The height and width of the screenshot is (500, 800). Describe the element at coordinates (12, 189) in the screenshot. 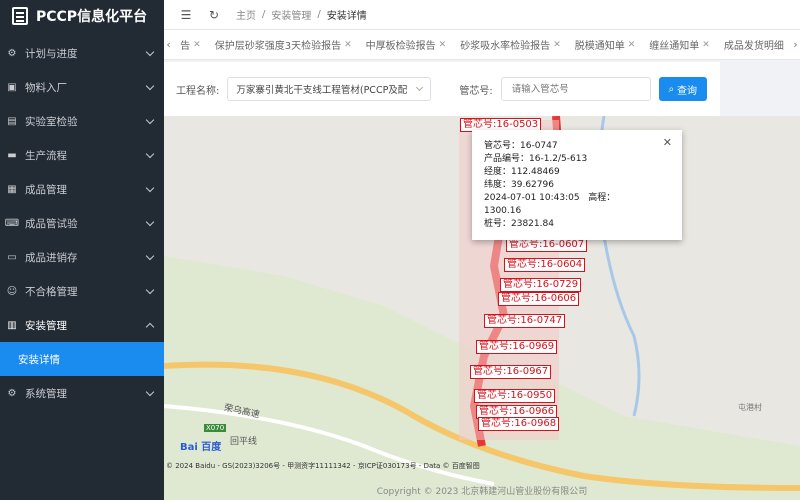

I see `grid-icon: ▦` at that location.